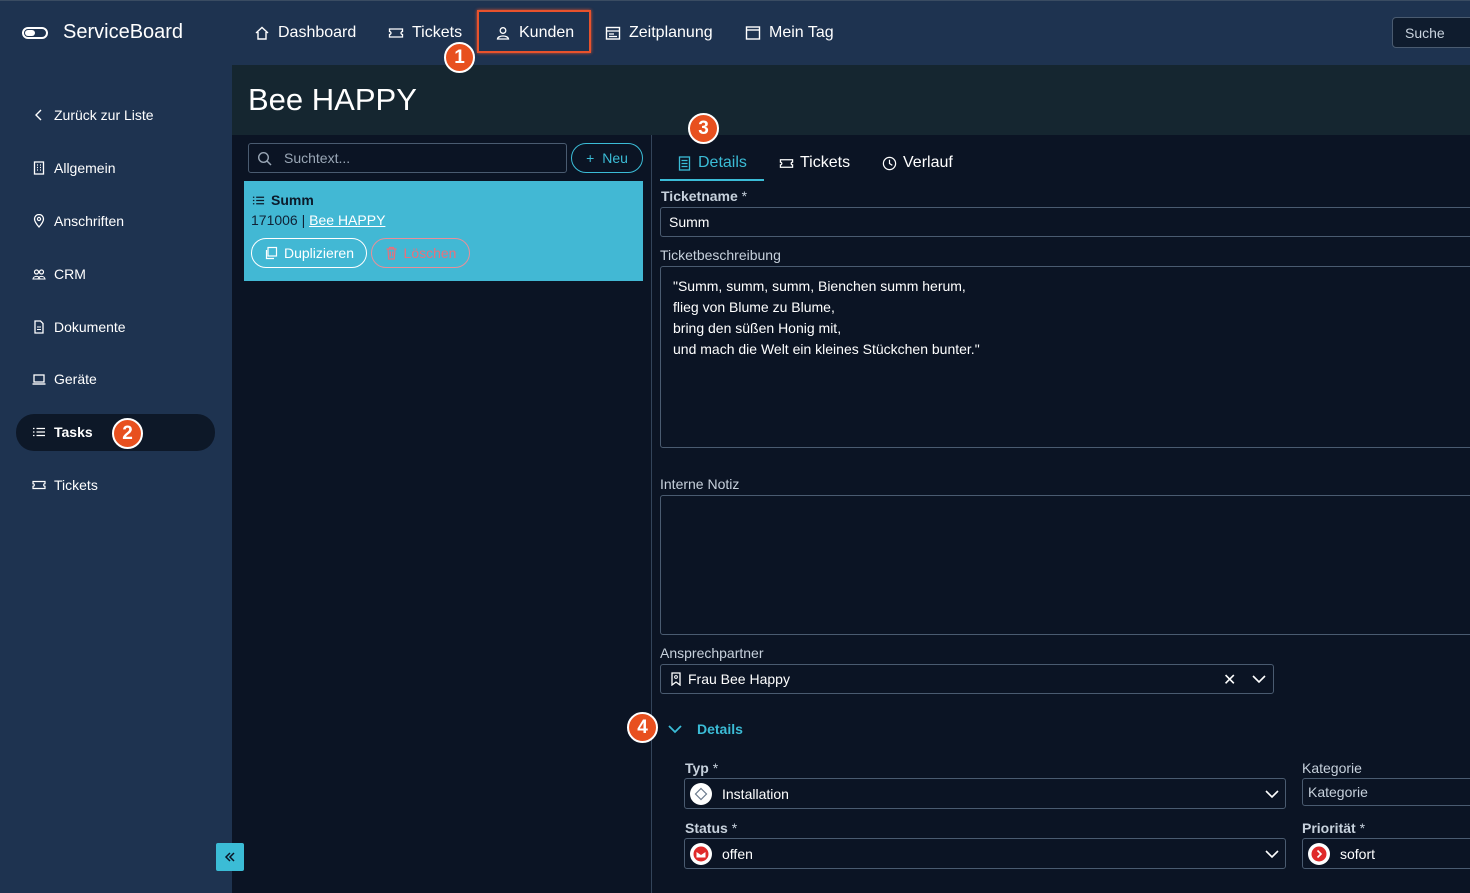 The width and height of the screenshot is (1470, 893). I want to click on sidebar-item-tasks: Tasks, so click(62, 432).